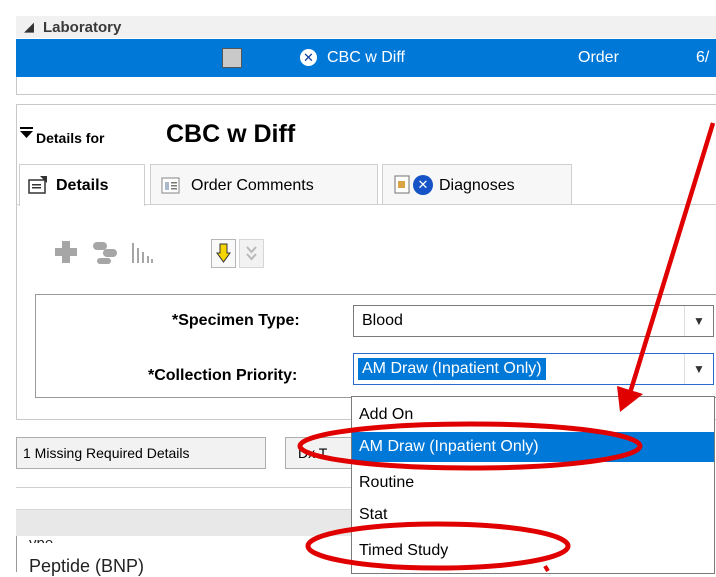 The width and height of the screenshot is (716, 577). What do you see at coordinates (452, 369) in the screenshot?
I see `collection-priority-value: AM Draw (Inpatient Only)` at bounding box center [452, 369].